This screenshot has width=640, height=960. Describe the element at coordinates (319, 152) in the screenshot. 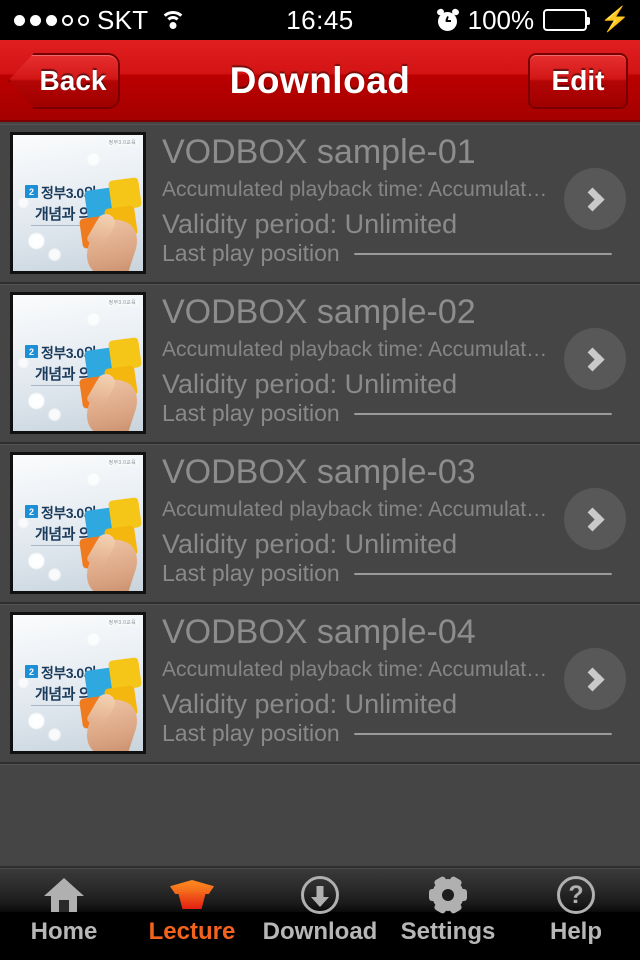

I see `item-title: VODBOX sample-01` at that location.